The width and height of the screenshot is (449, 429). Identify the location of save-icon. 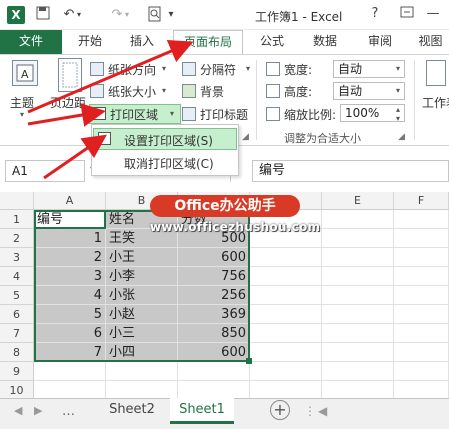
(43, 15).